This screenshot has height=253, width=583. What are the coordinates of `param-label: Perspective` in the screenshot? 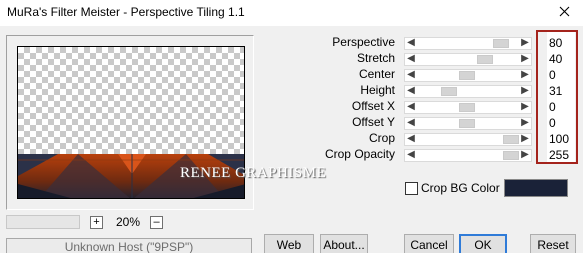 It's located at (363, 42).